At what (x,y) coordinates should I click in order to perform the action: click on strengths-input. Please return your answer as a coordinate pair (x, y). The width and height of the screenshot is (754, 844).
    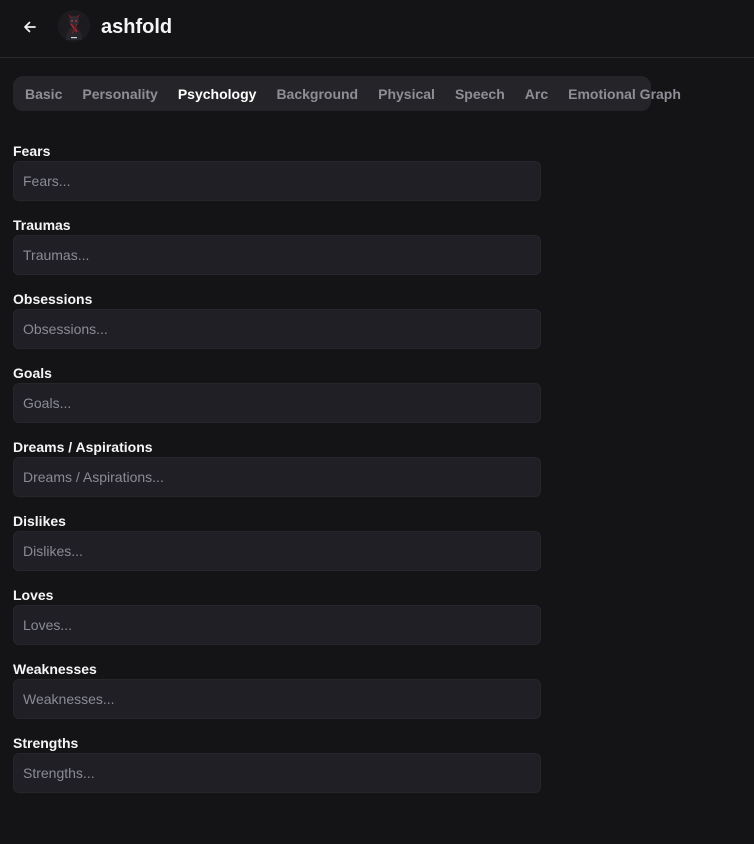
    Looking at the image, I should click on (277, 773).